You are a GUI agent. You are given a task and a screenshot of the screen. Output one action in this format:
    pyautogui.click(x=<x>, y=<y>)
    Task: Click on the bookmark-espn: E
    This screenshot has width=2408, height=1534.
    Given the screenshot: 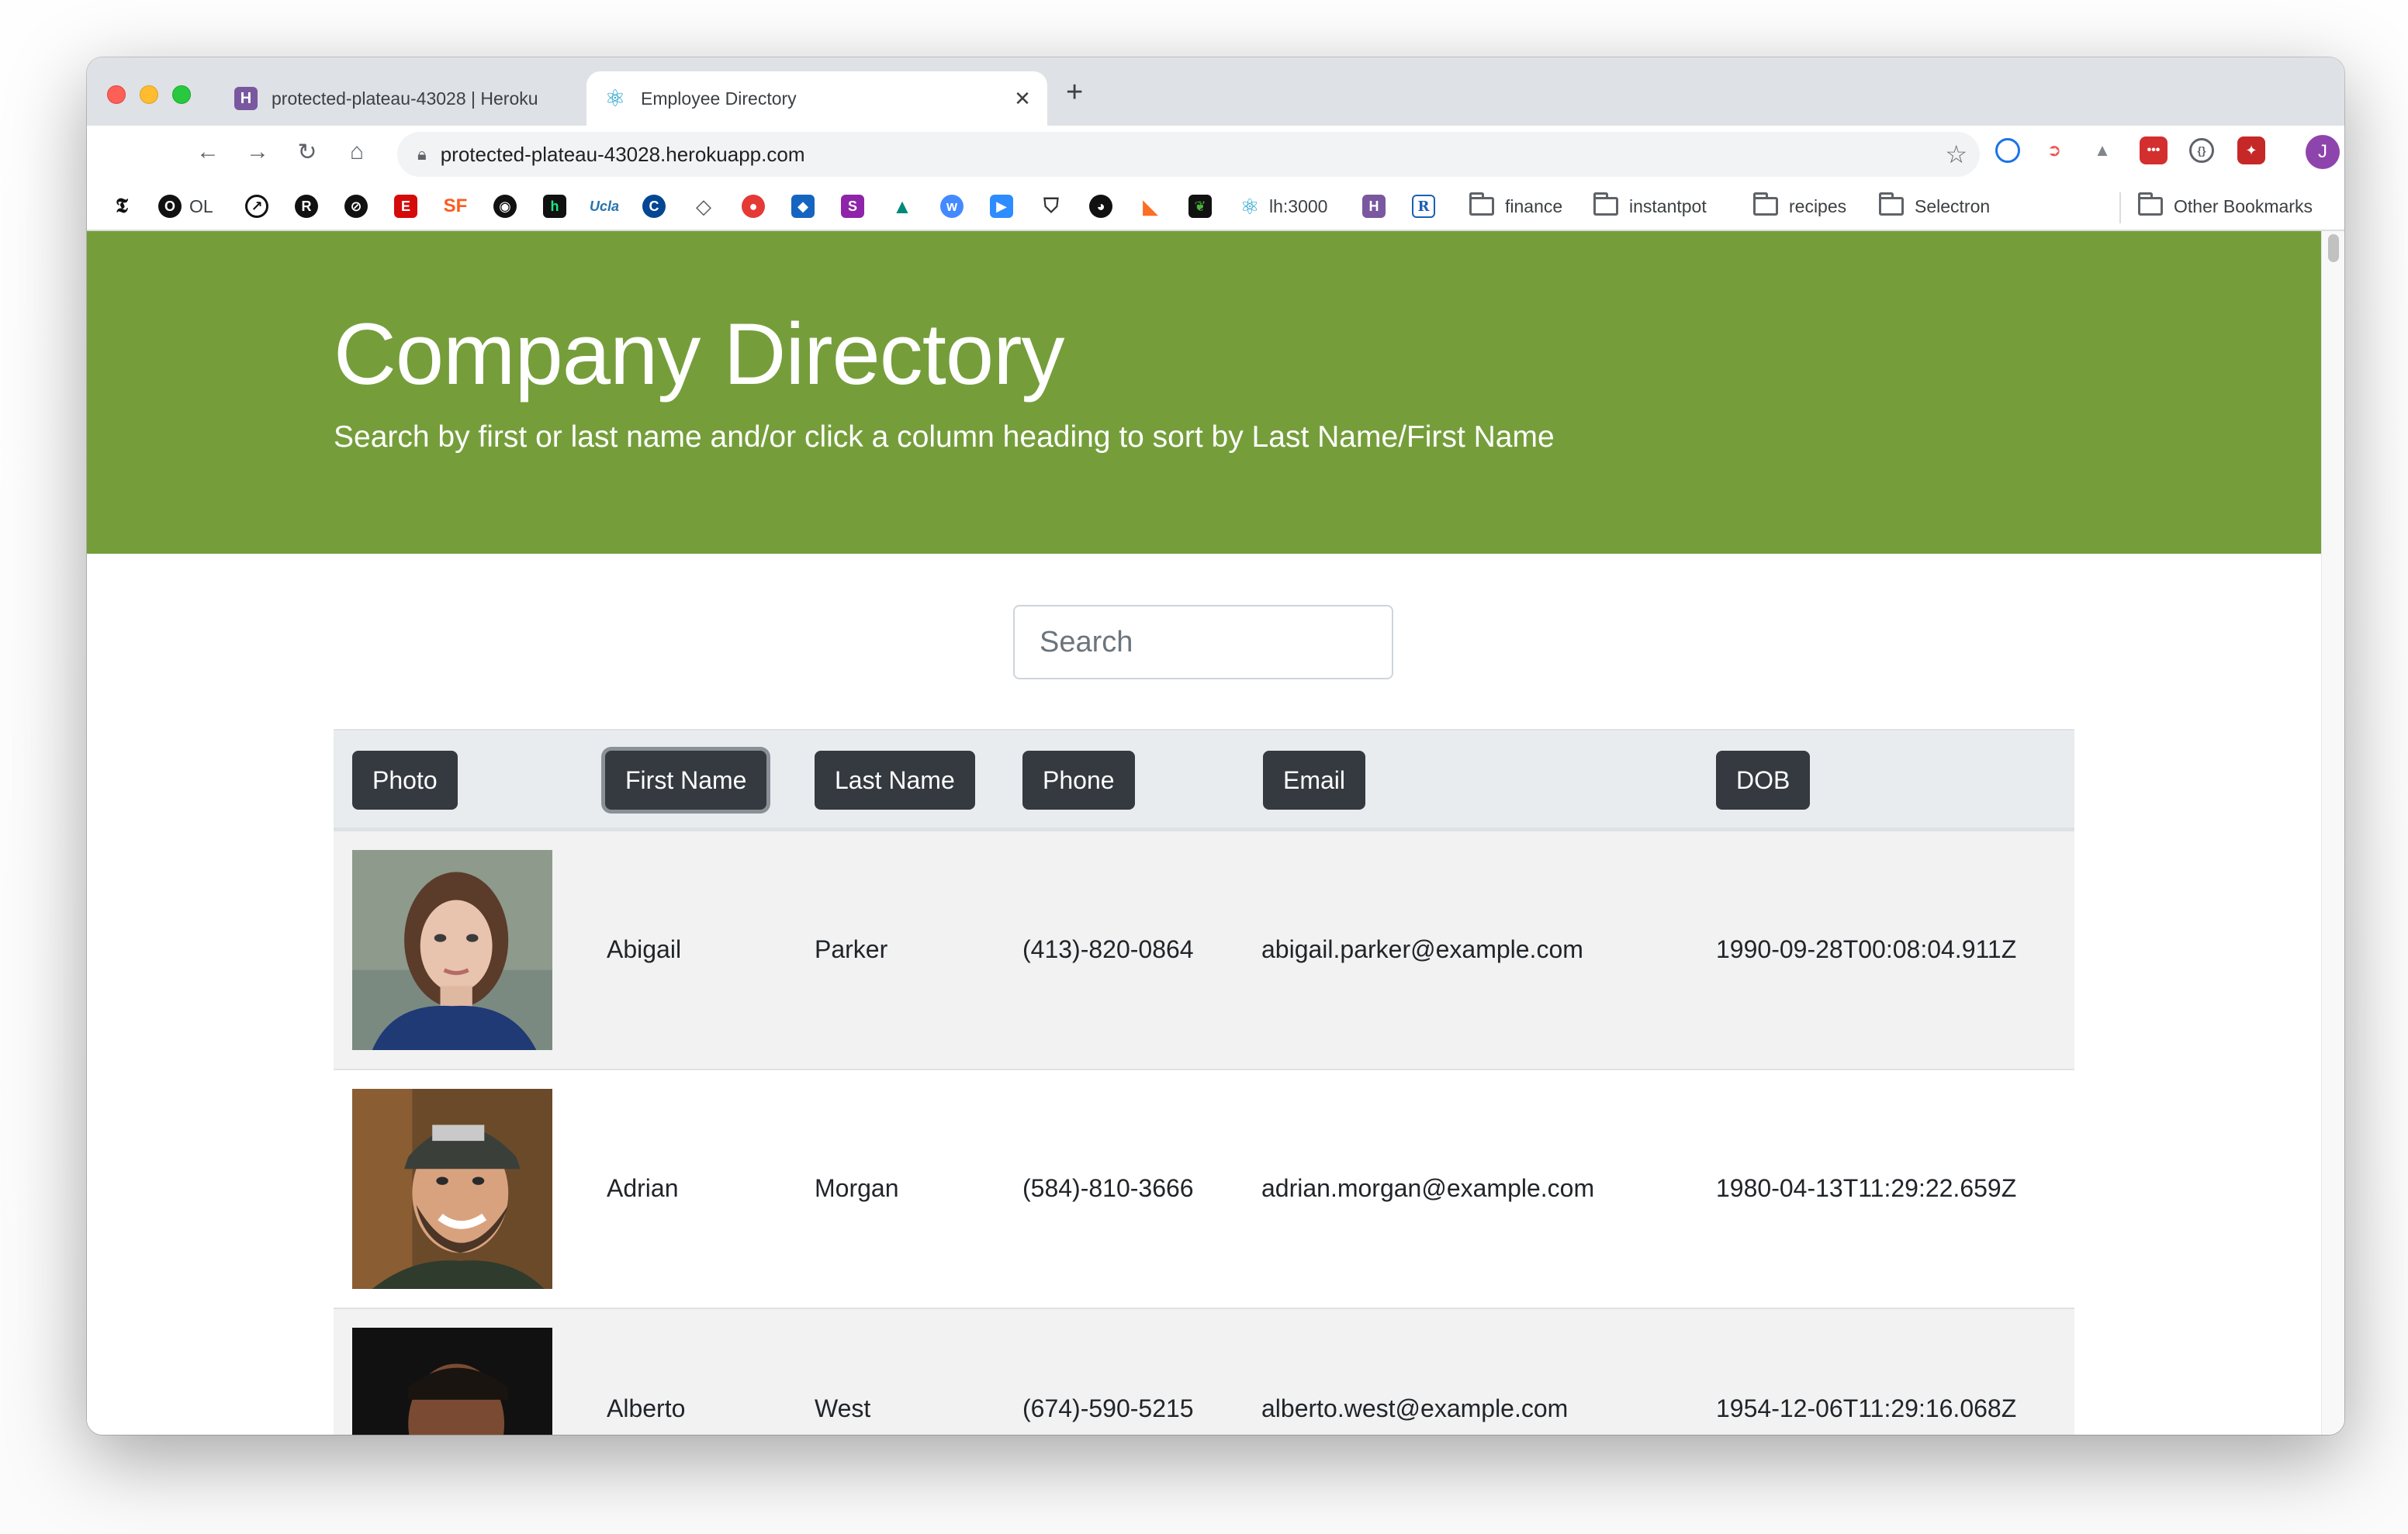 What is the action you would take?
    pyautogui.click(x=410, y=206)
    